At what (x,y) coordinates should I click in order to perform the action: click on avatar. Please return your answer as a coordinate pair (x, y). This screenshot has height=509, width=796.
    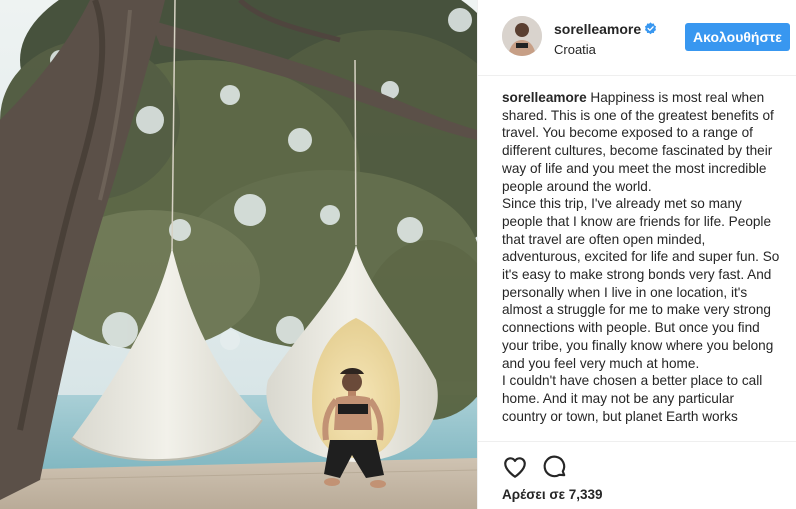
    Looking at the image, I should click on (522, 36).